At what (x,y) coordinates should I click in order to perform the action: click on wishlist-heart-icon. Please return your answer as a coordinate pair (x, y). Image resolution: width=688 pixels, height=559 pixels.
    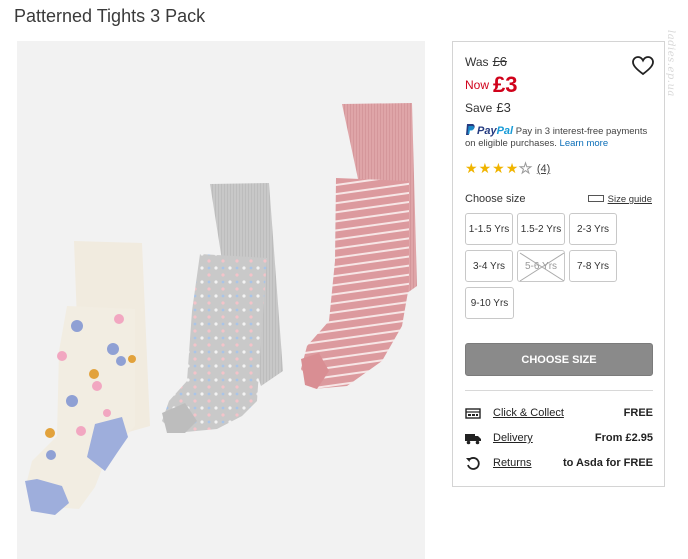
    Looking at the image, I should click on (643, 66).